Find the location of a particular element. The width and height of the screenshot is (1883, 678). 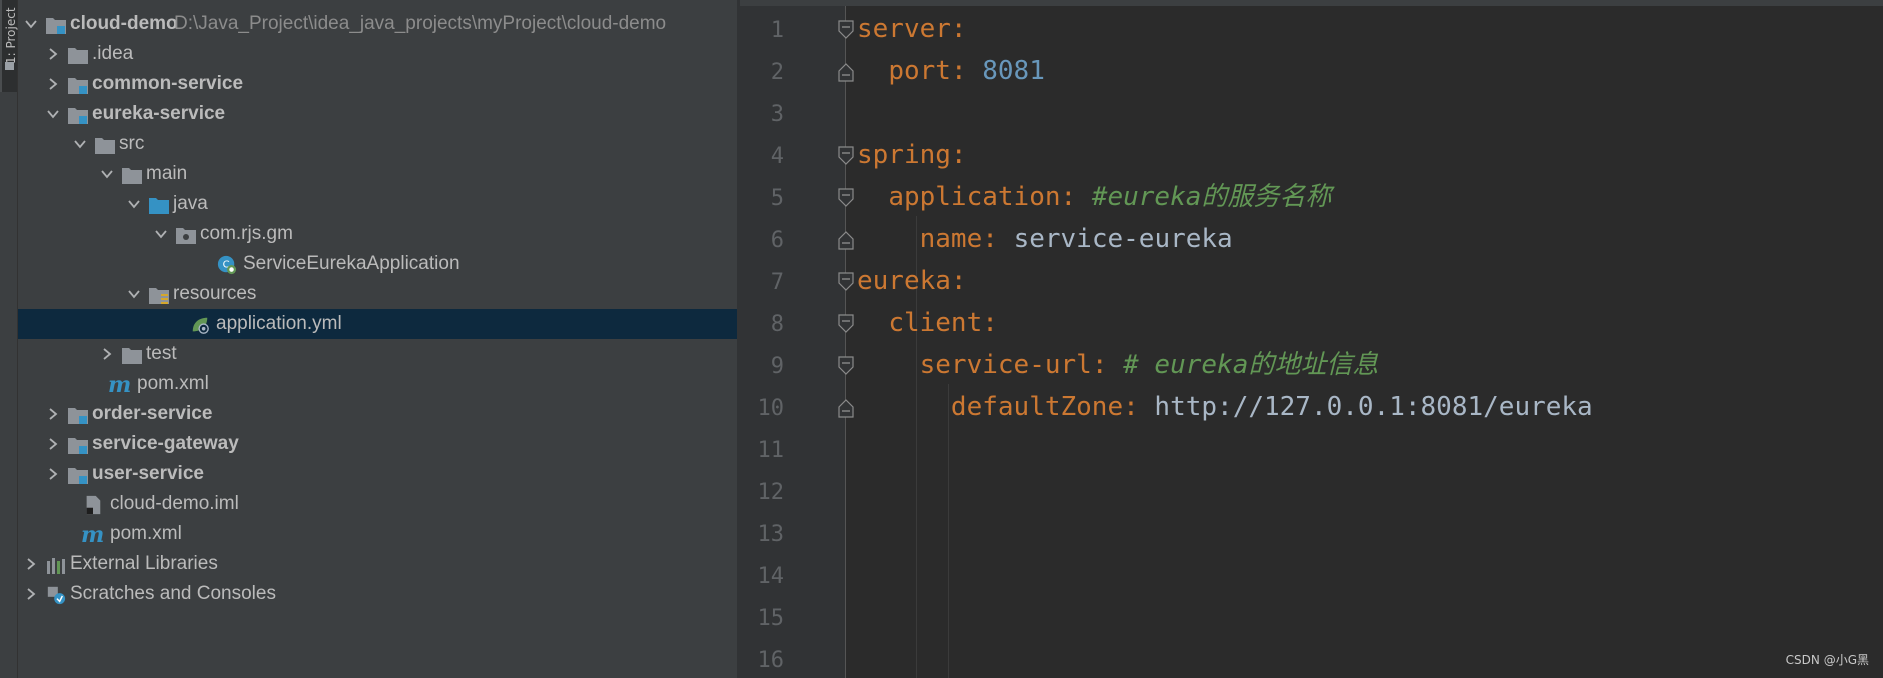

line-number: 11 is located at coordinates (771, 450).